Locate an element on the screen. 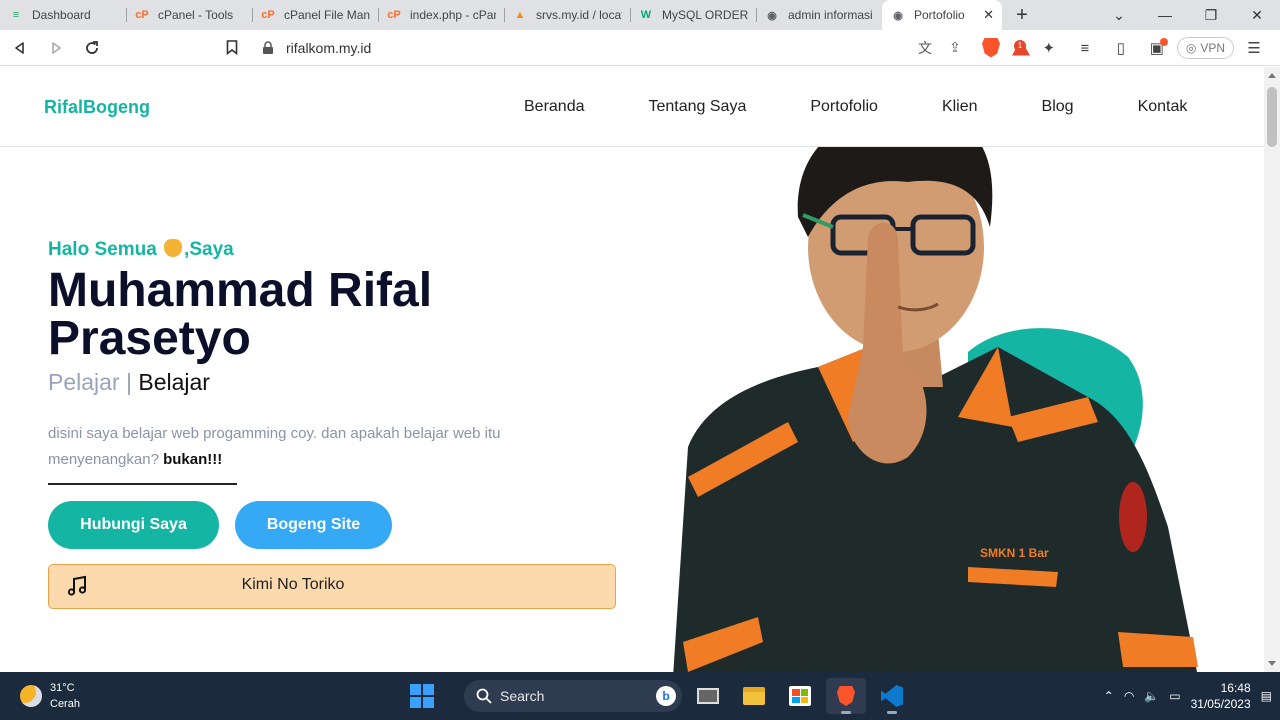 The height and width of the screenshot is (720, 1280). tab-label: admin informasi is located at coordinates (830, 15).